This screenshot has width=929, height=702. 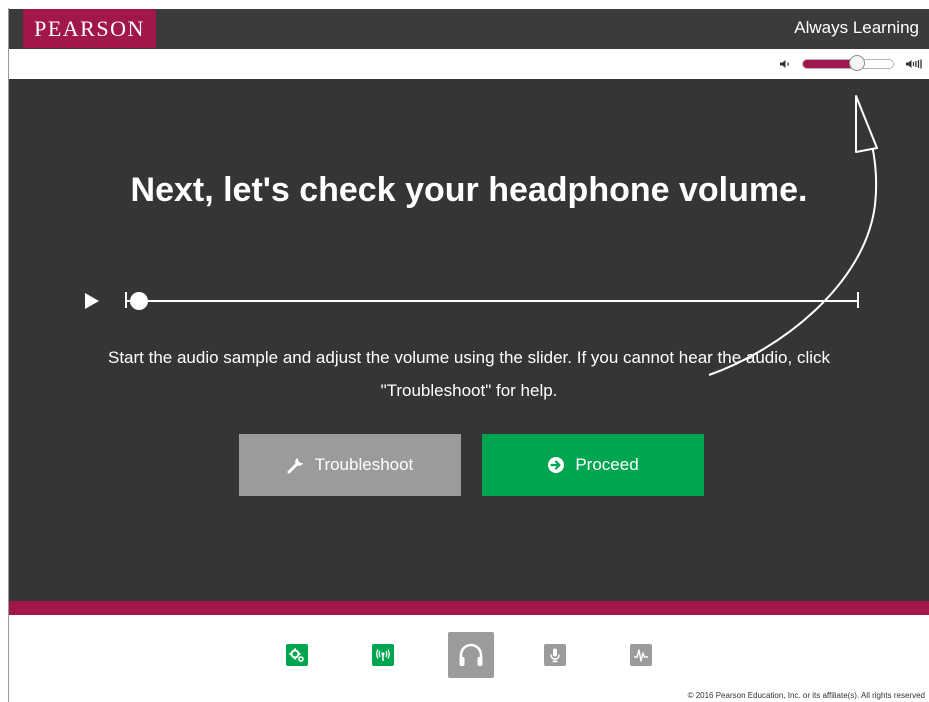 I want to click on troubleshoot-label: Troubleshoot, so click(x=364, y=464).